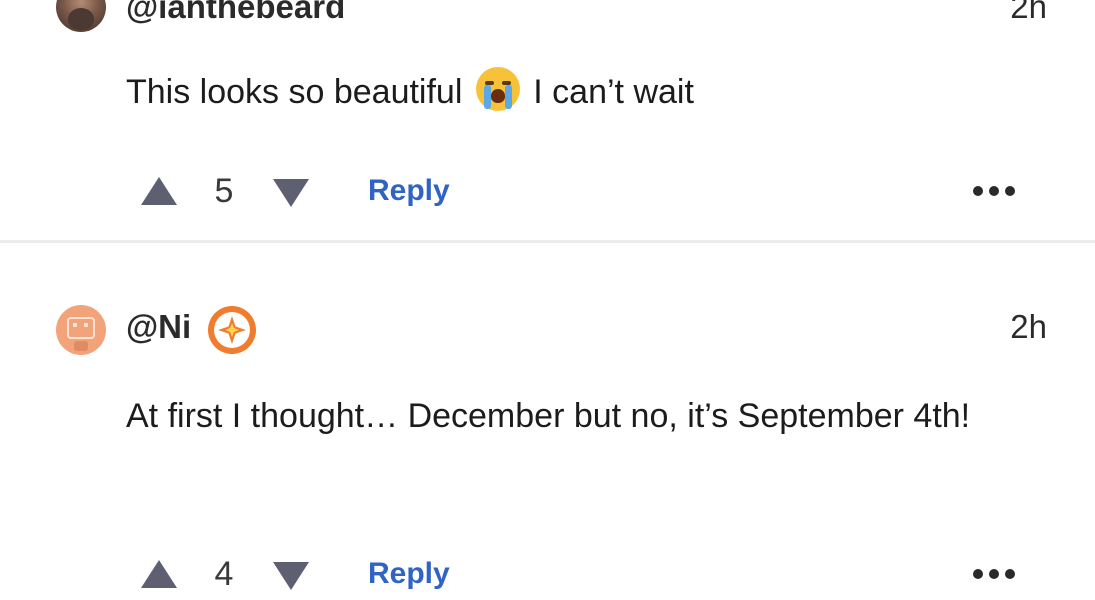 The height and width of the screenshot is (600, 1095). What do you see at coordinates (497, 89) in the screenshot?
I see `loudly-crying-face-emoji-icon` at bounding box center [497, 89].